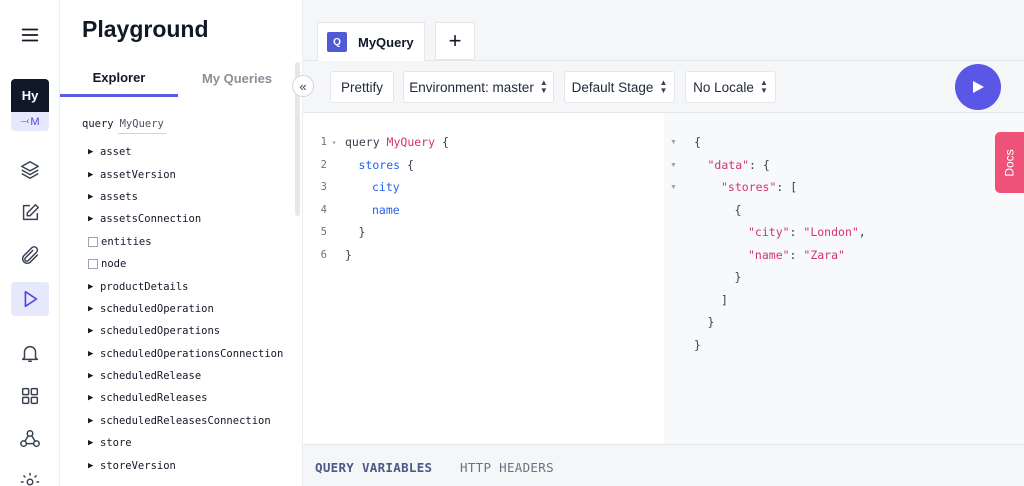 The height and width of the screenshot is (486, 1024). I want to click on tree-item: node, so click(193, 264).